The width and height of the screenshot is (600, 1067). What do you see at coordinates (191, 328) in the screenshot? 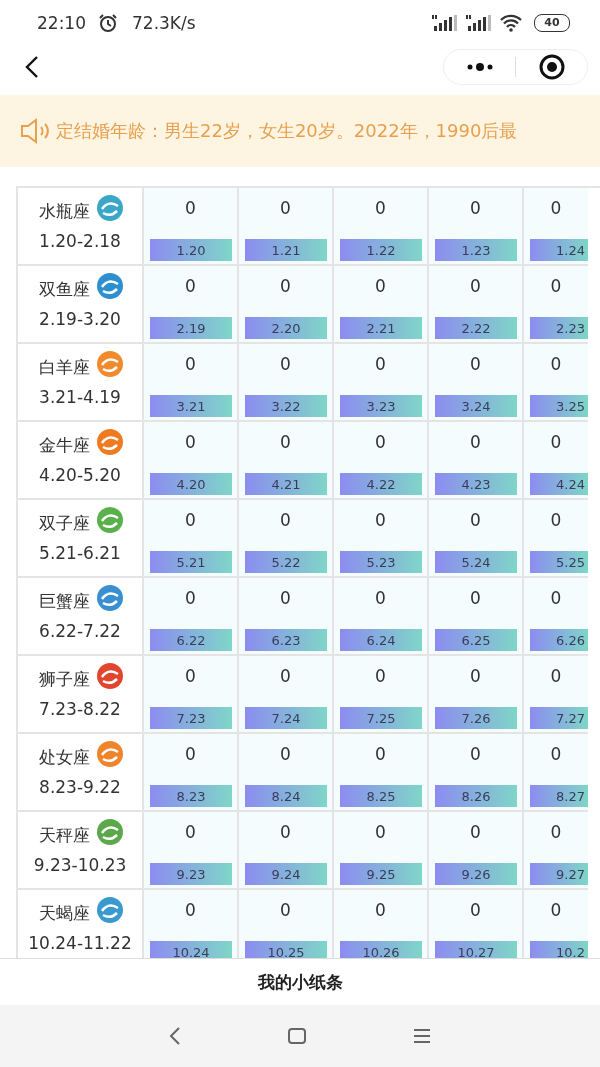
I see `date-tag: 2.19` at bounding box center [191, 328].